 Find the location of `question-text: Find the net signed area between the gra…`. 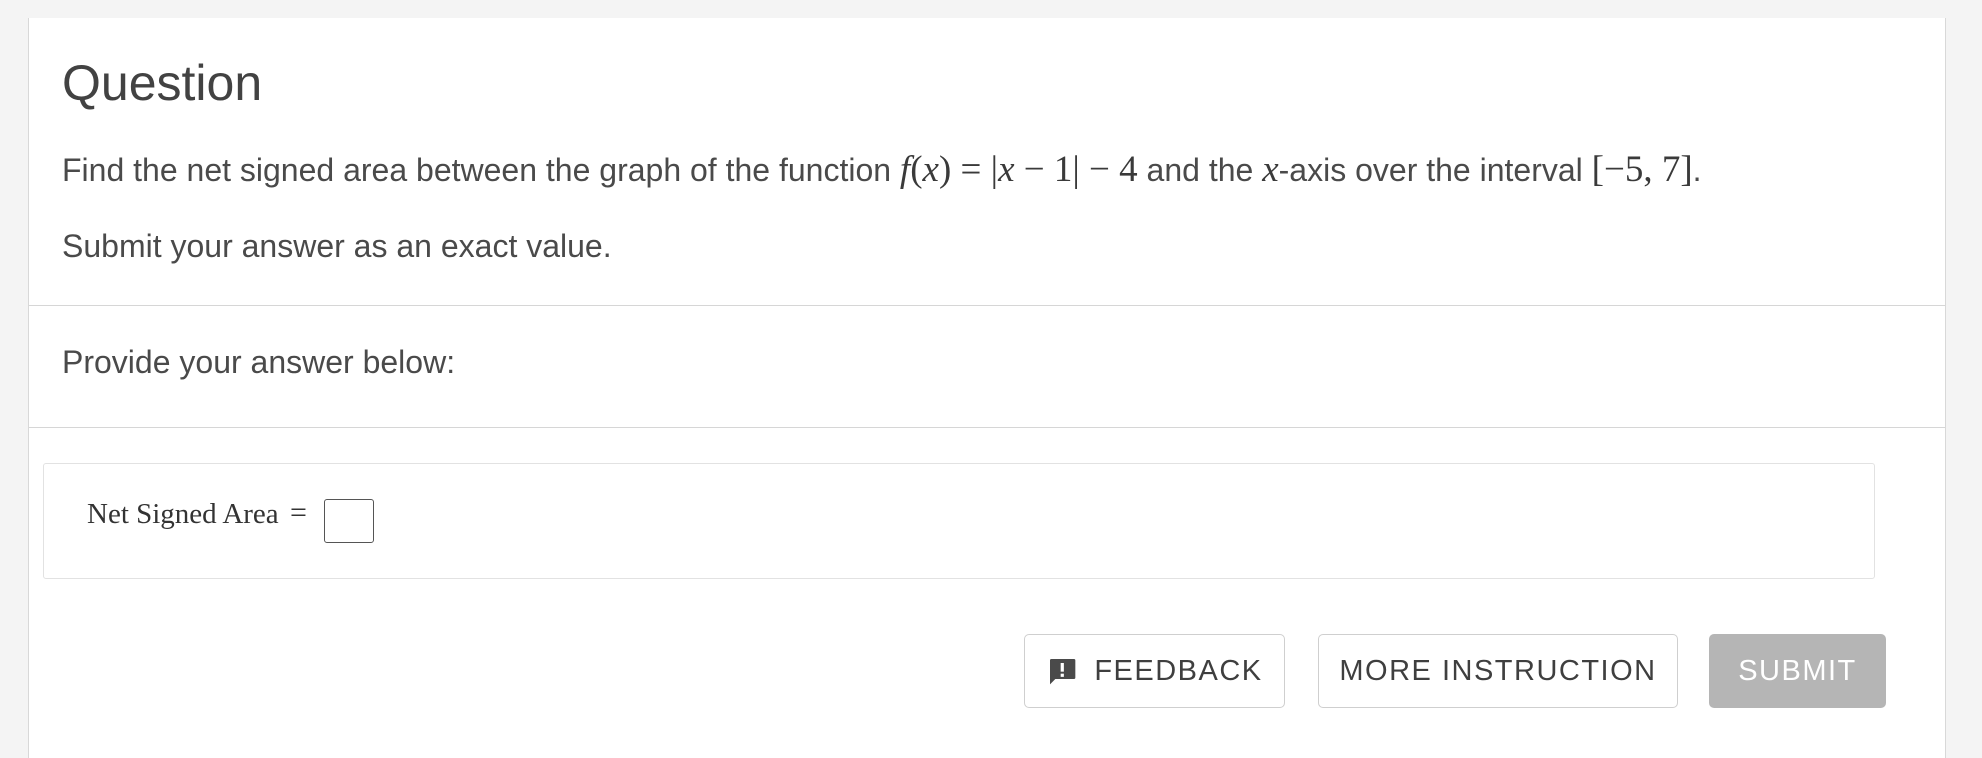

question-text: Find the net signed area between the gra… is located at coordinates (882, 169).